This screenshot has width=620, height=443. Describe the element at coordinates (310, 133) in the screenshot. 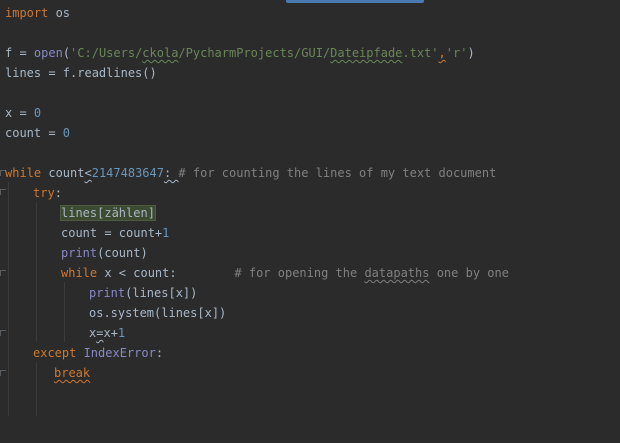

I see `code-line: count = 0` at that location.